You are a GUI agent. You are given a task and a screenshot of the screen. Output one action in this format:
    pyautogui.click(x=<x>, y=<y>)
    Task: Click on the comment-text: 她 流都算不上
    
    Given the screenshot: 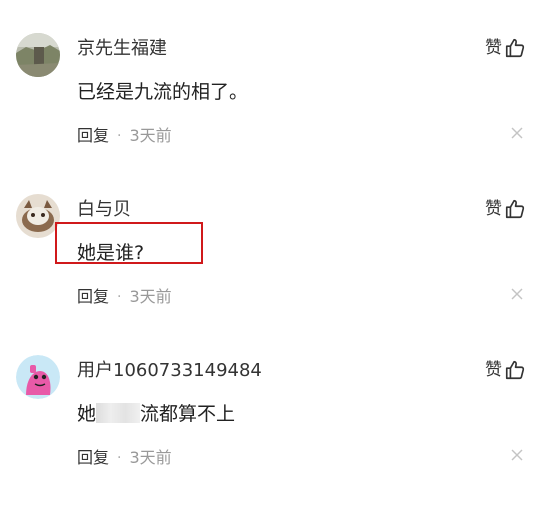 What is the action you would take?
    pyautogui.click(x=156, y=414)
    